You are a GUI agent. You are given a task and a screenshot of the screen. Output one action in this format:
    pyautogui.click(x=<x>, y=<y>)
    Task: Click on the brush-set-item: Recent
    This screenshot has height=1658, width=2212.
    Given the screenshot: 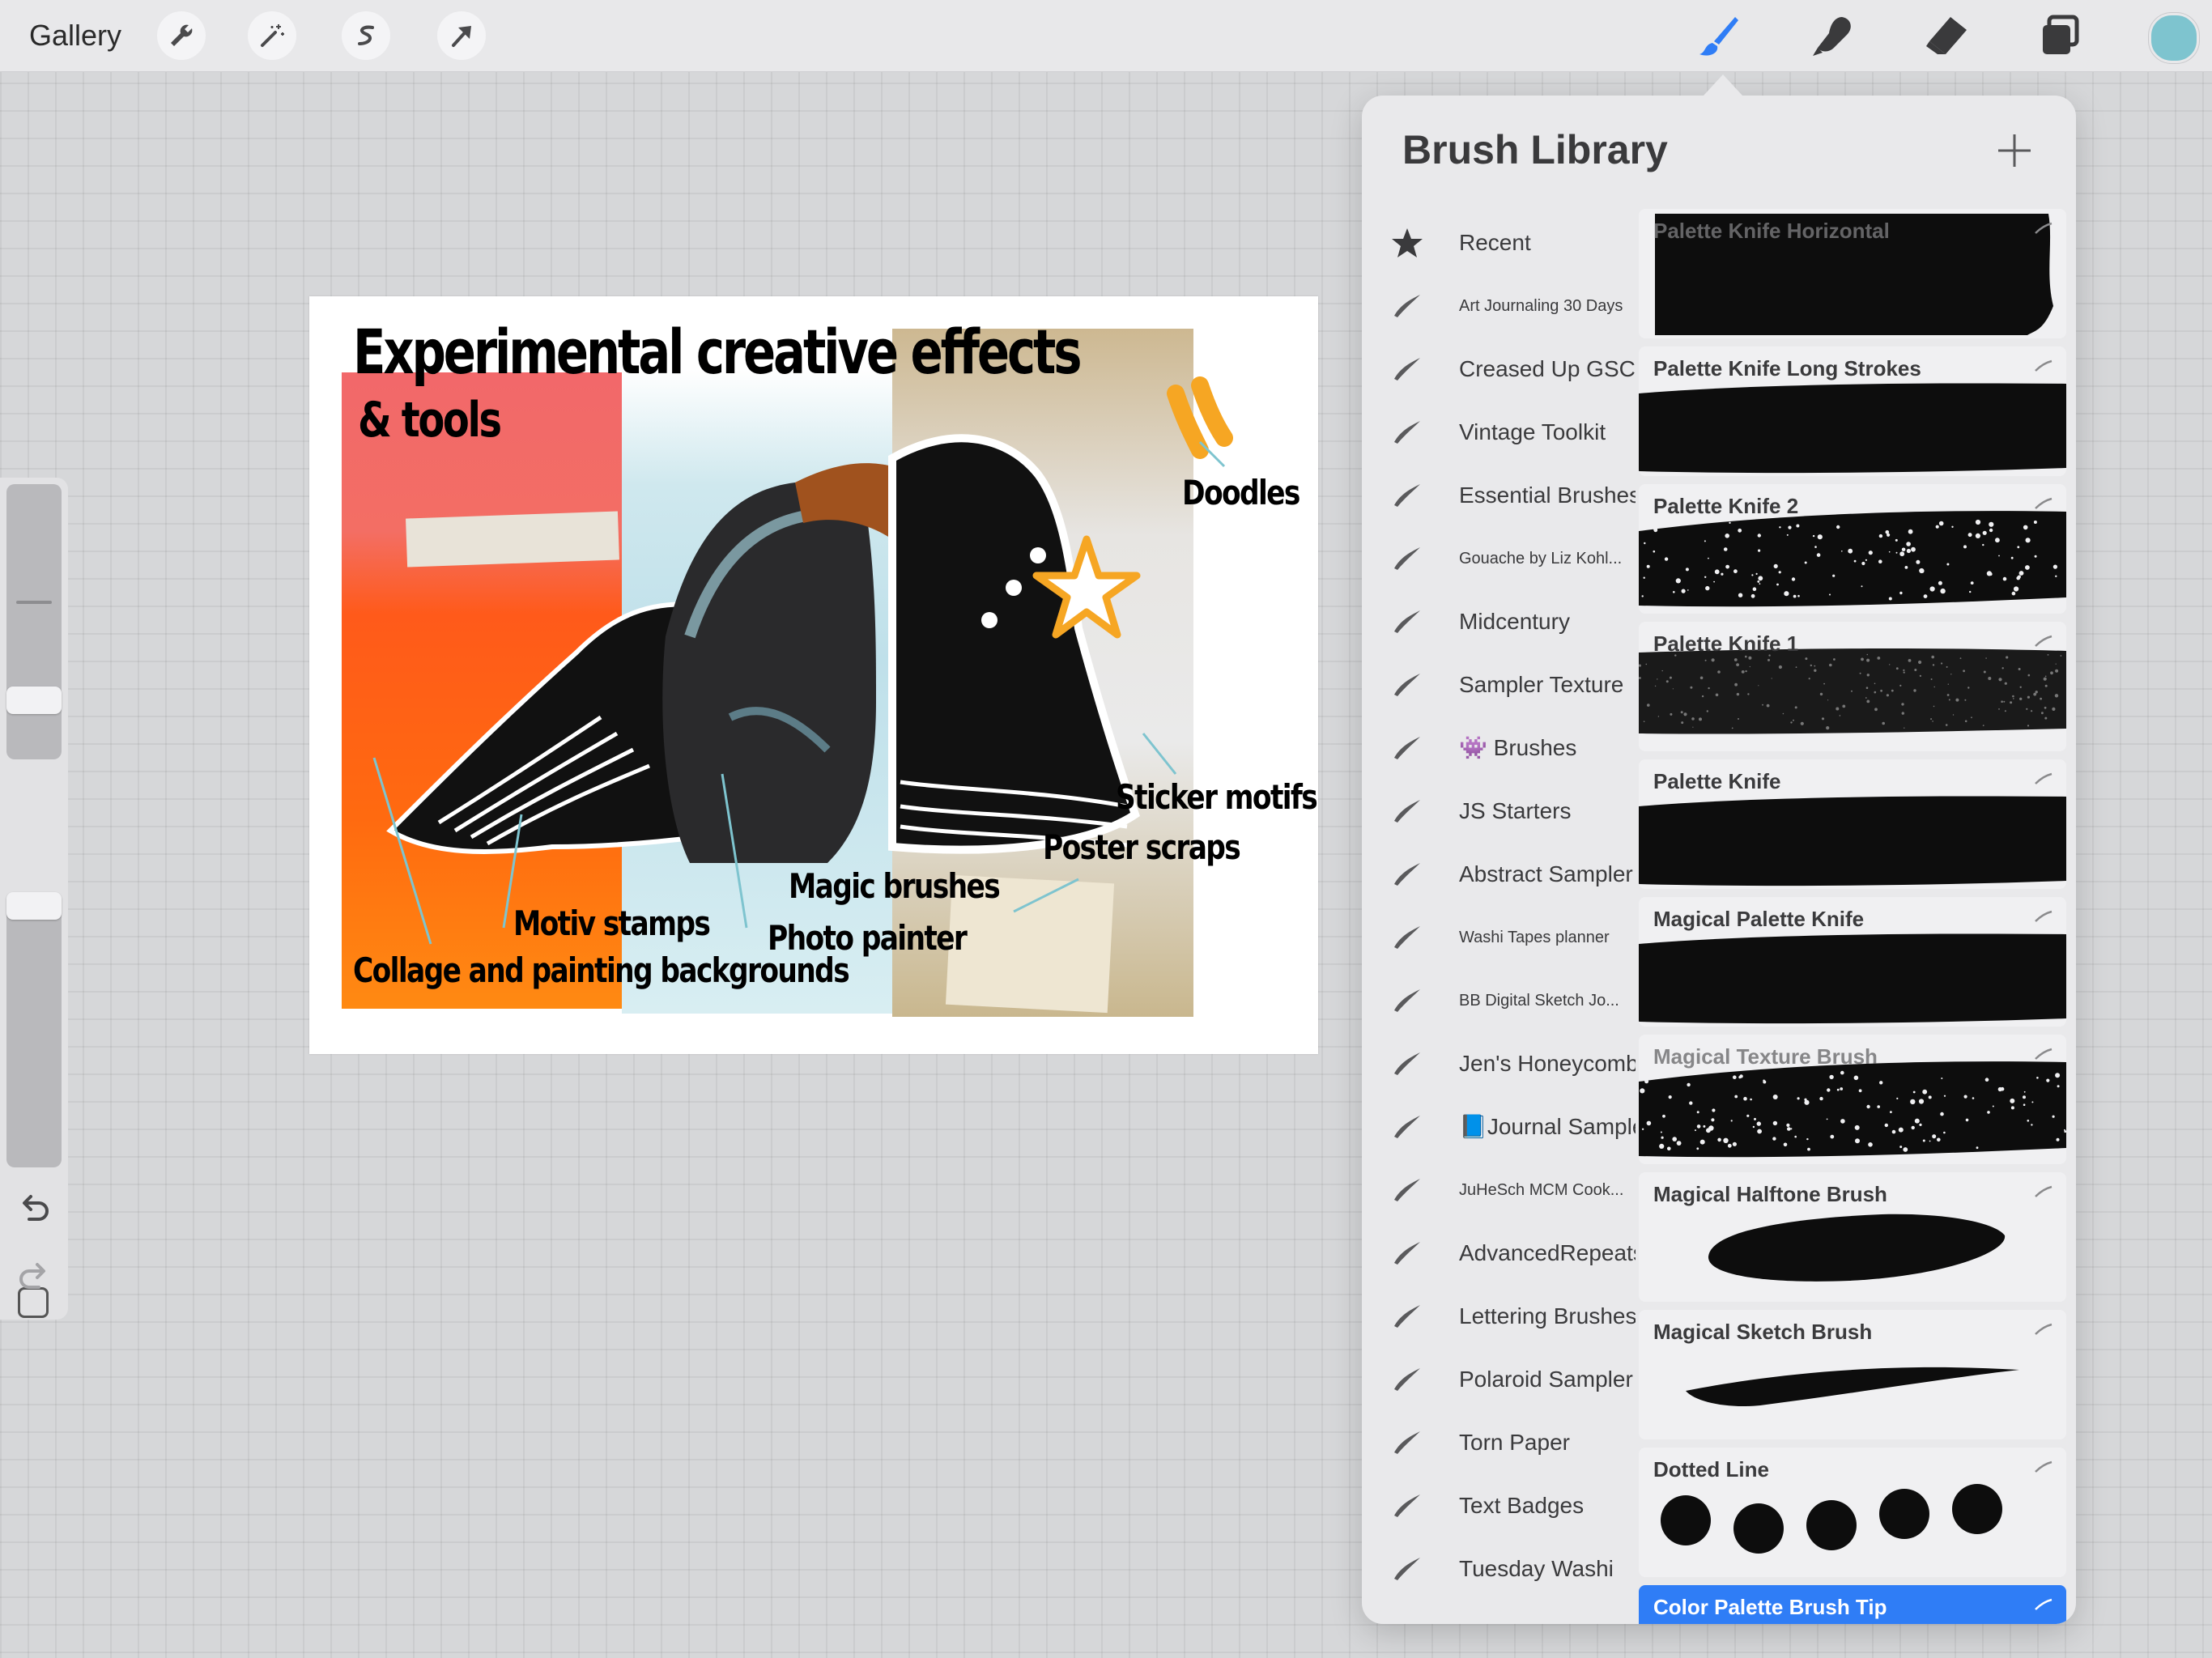 What is the action you would take?
    pyautogui.click(x=1499, y=243)
    